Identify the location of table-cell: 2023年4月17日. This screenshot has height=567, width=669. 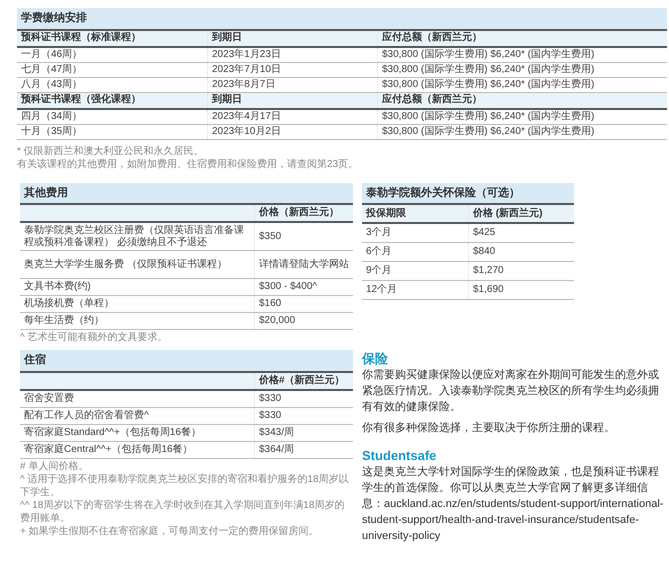
(292, 117).